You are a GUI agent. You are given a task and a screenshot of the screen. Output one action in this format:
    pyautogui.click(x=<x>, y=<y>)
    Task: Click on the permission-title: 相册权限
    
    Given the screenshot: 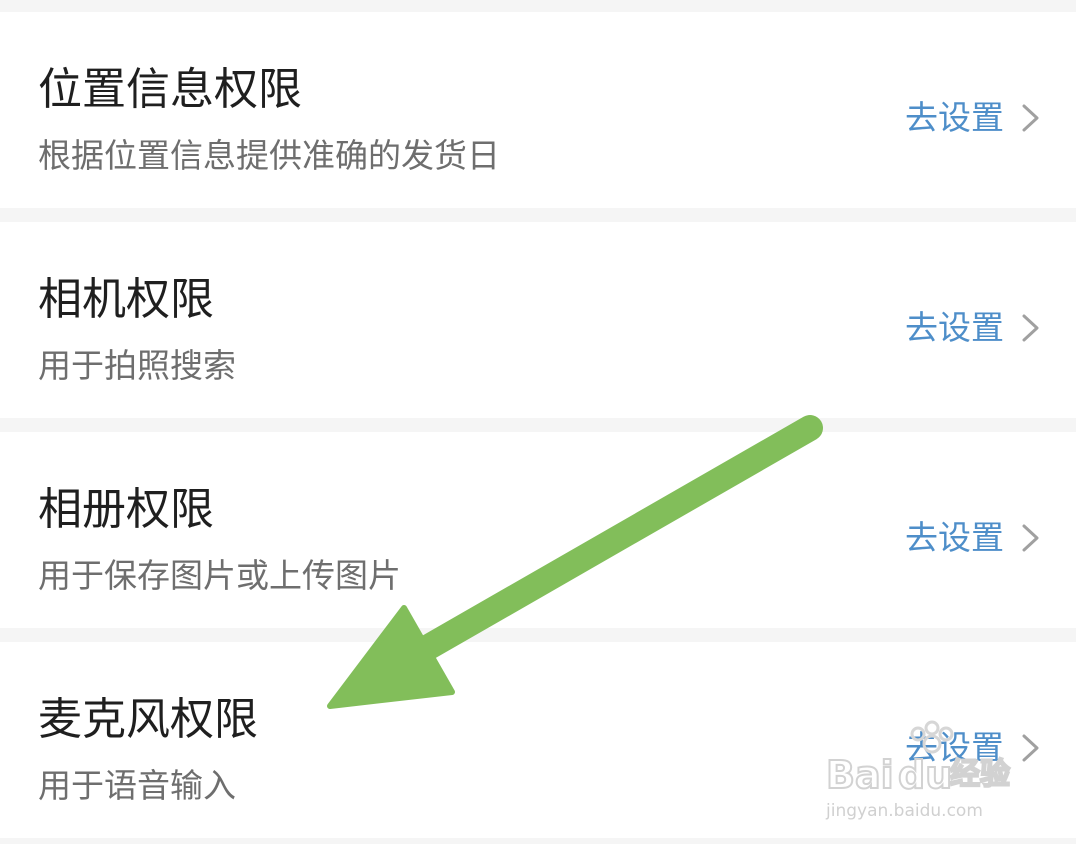 What is the action you would take?
    pyautogui.click(x=126, y=509)
    